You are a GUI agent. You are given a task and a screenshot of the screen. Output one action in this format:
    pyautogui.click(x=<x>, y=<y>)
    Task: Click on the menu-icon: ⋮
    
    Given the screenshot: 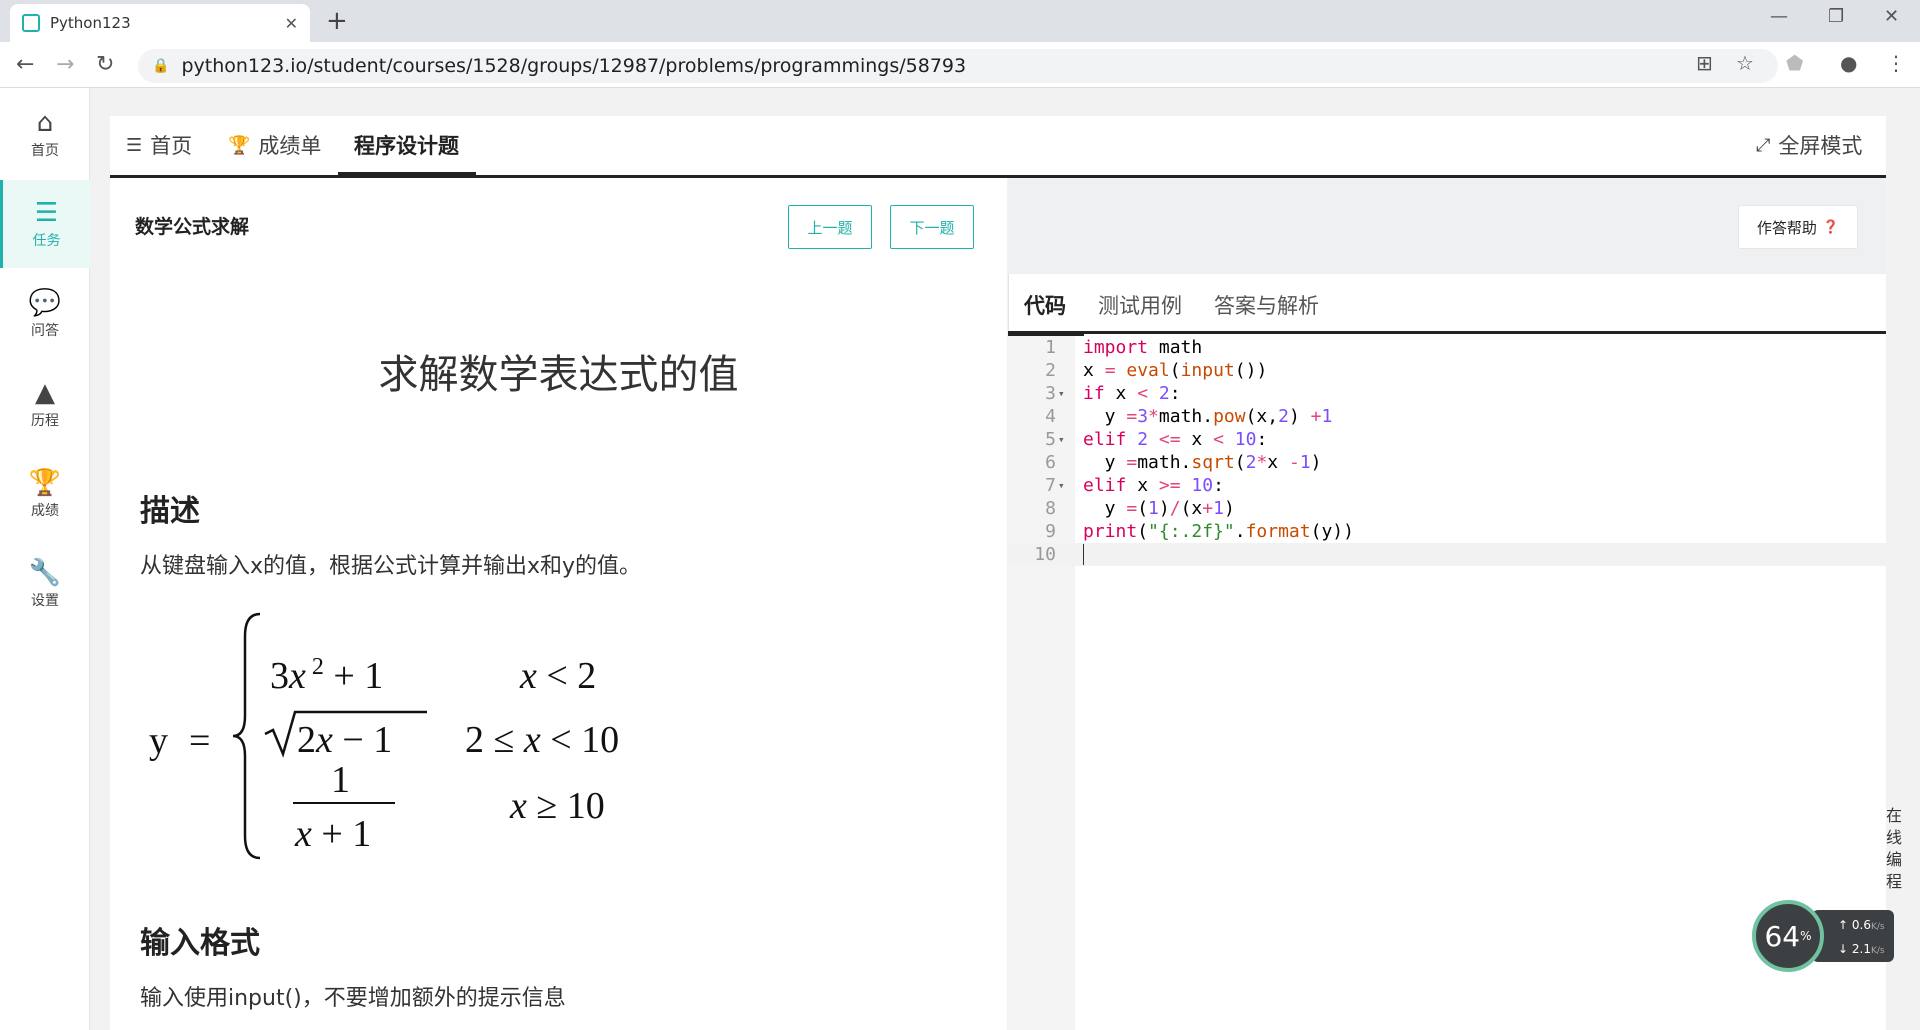 What is the action you would take?
    pyautogui.click(x=1896, y=63)
    